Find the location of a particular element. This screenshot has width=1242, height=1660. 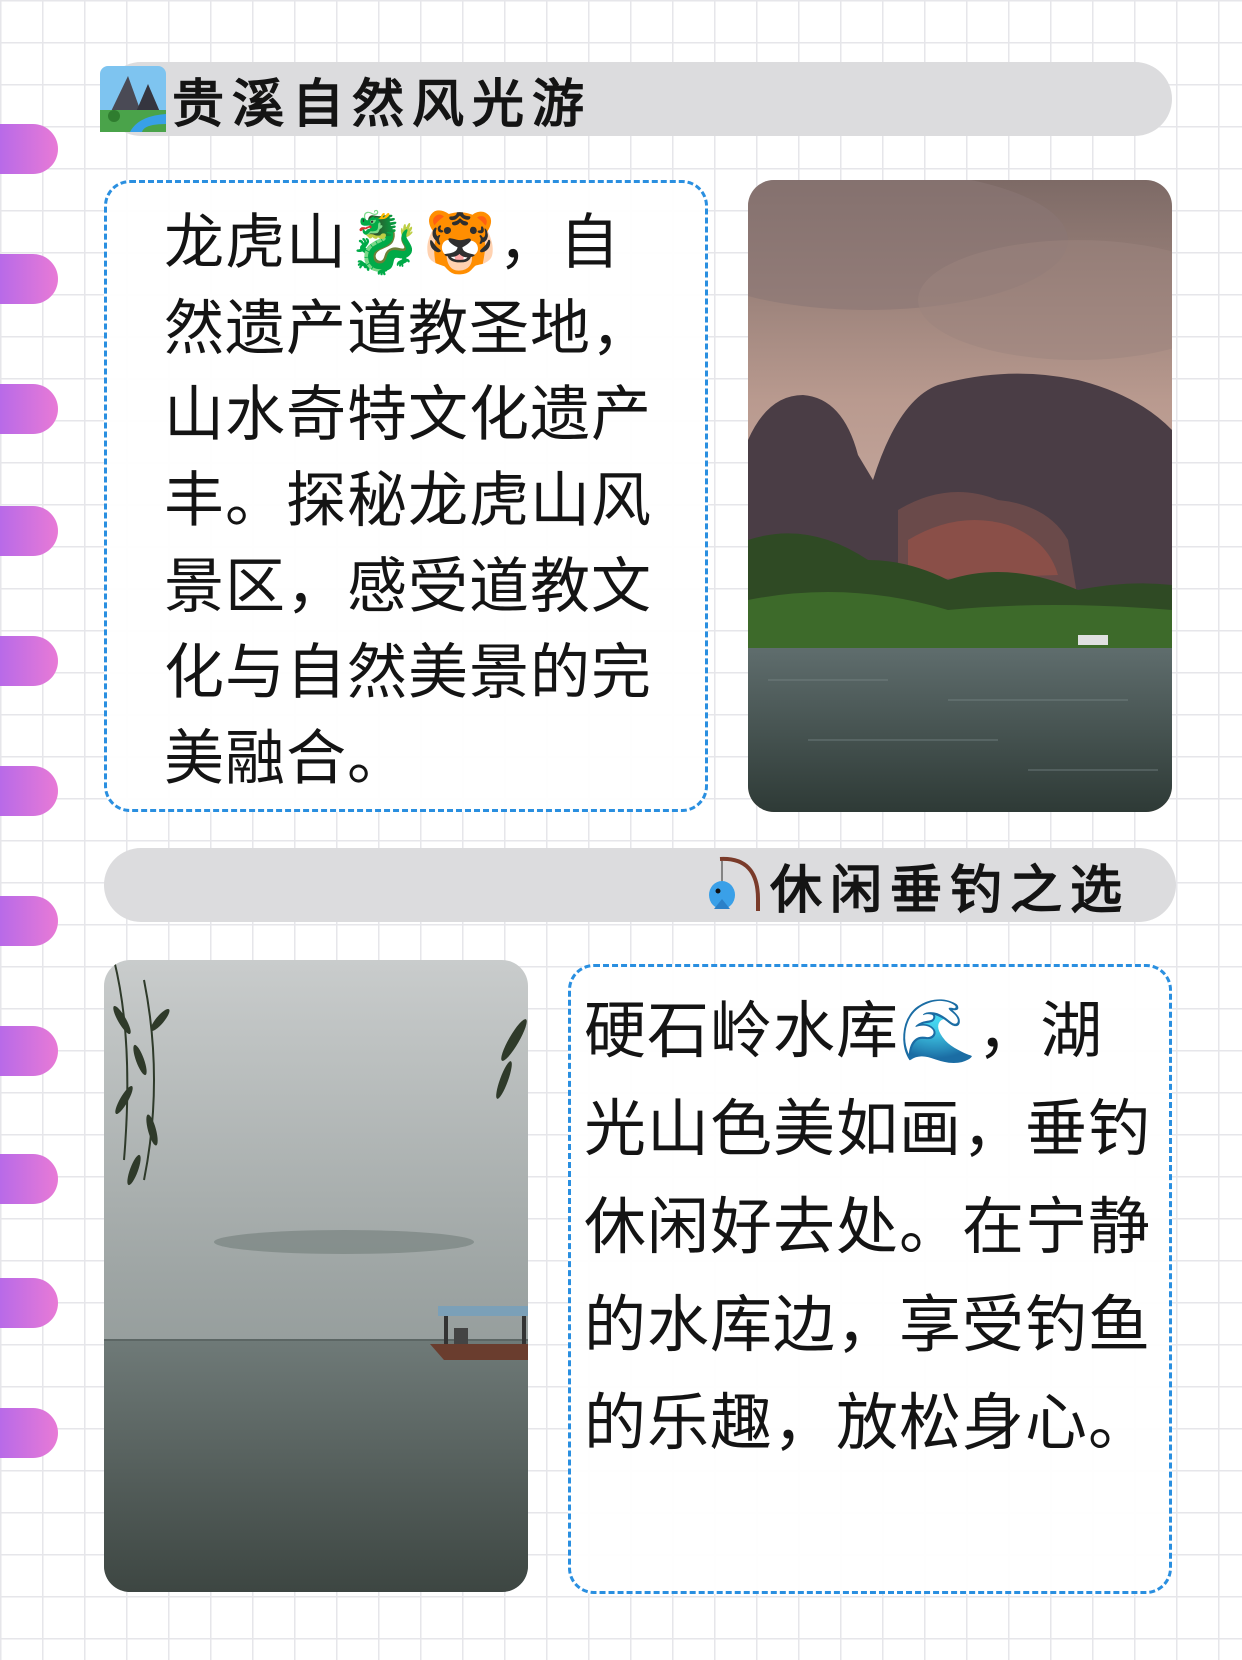

section1-title: 贵溪自然风光游 is located at coordinates (382, 104).